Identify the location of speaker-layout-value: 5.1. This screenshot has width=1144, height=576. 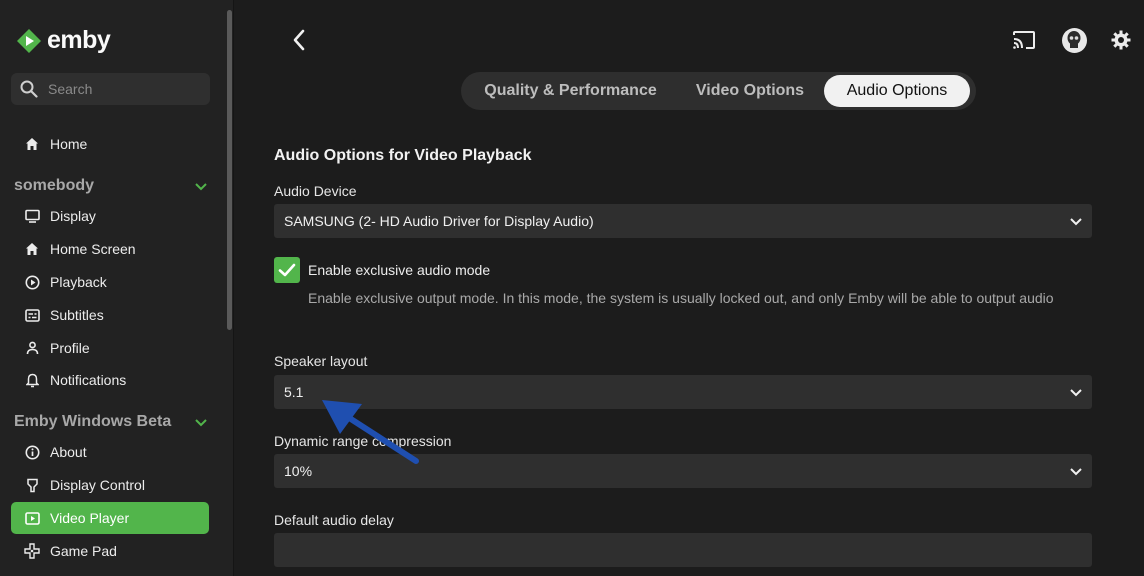
(294, 392).